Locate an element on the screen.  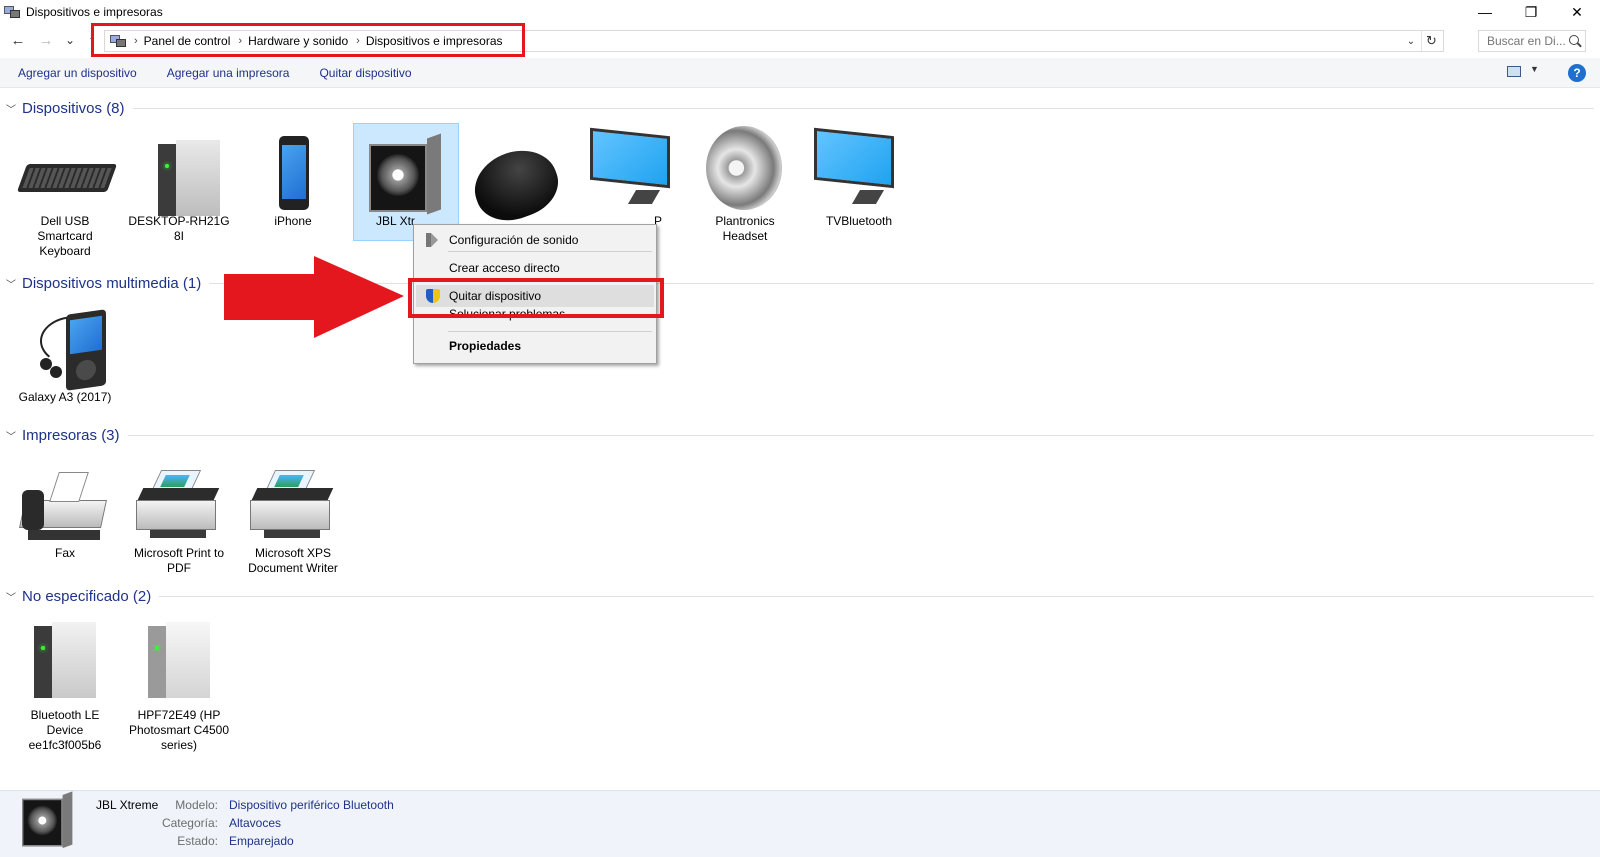
details-key: Modelo: is located at coordinates (196, 805).